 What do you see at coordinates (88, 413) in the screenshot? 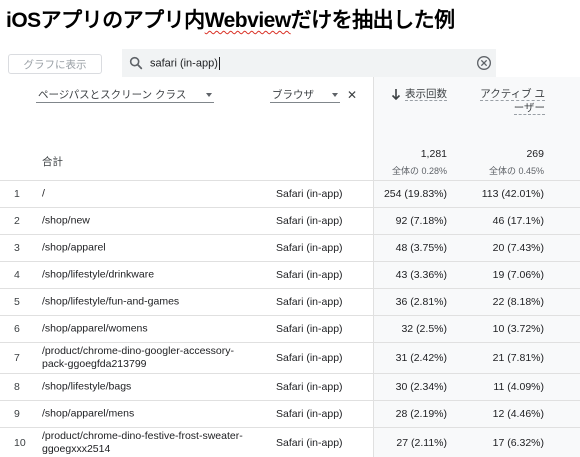
I see `page-path-cell: /shop/apparel/mens` at bounding box center [88, 413].